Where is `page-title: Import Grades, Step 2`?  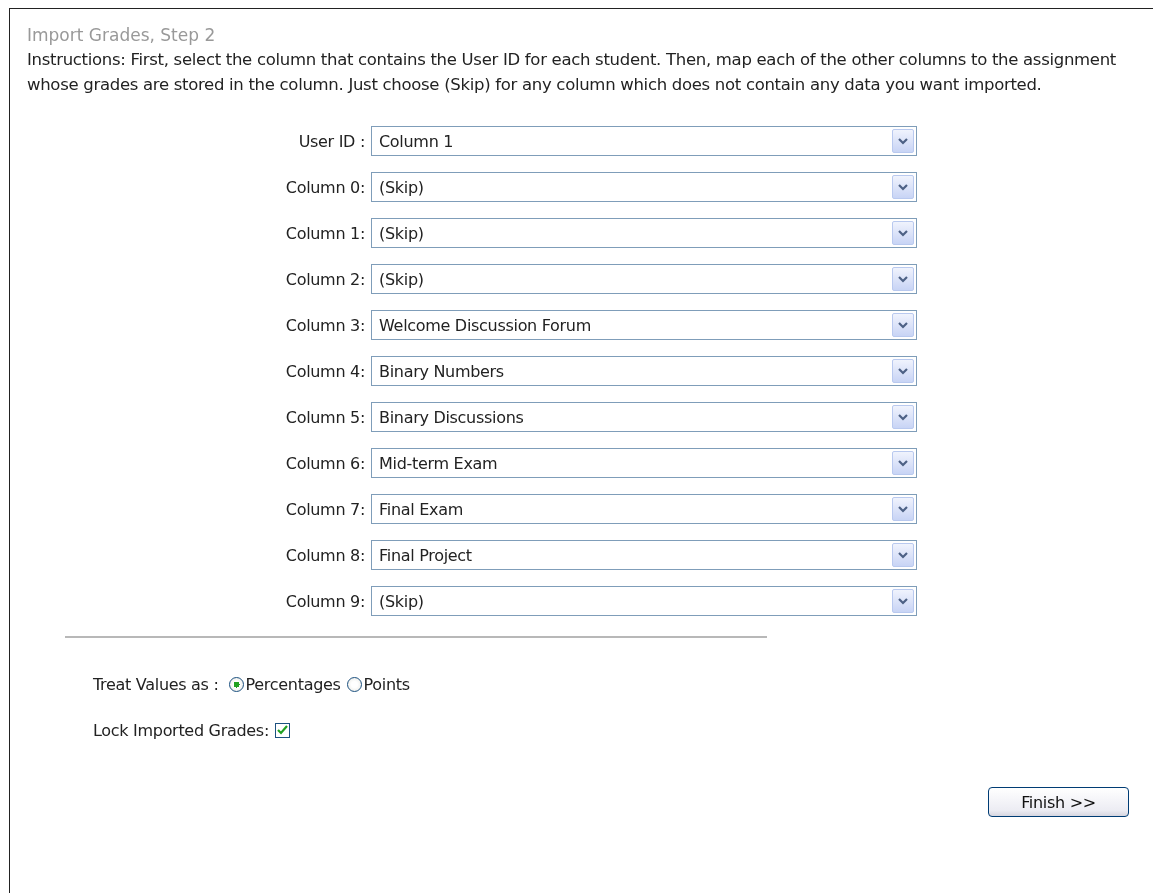
page-title: Import Grades, Step 2 is located at coordinates (122, 35).